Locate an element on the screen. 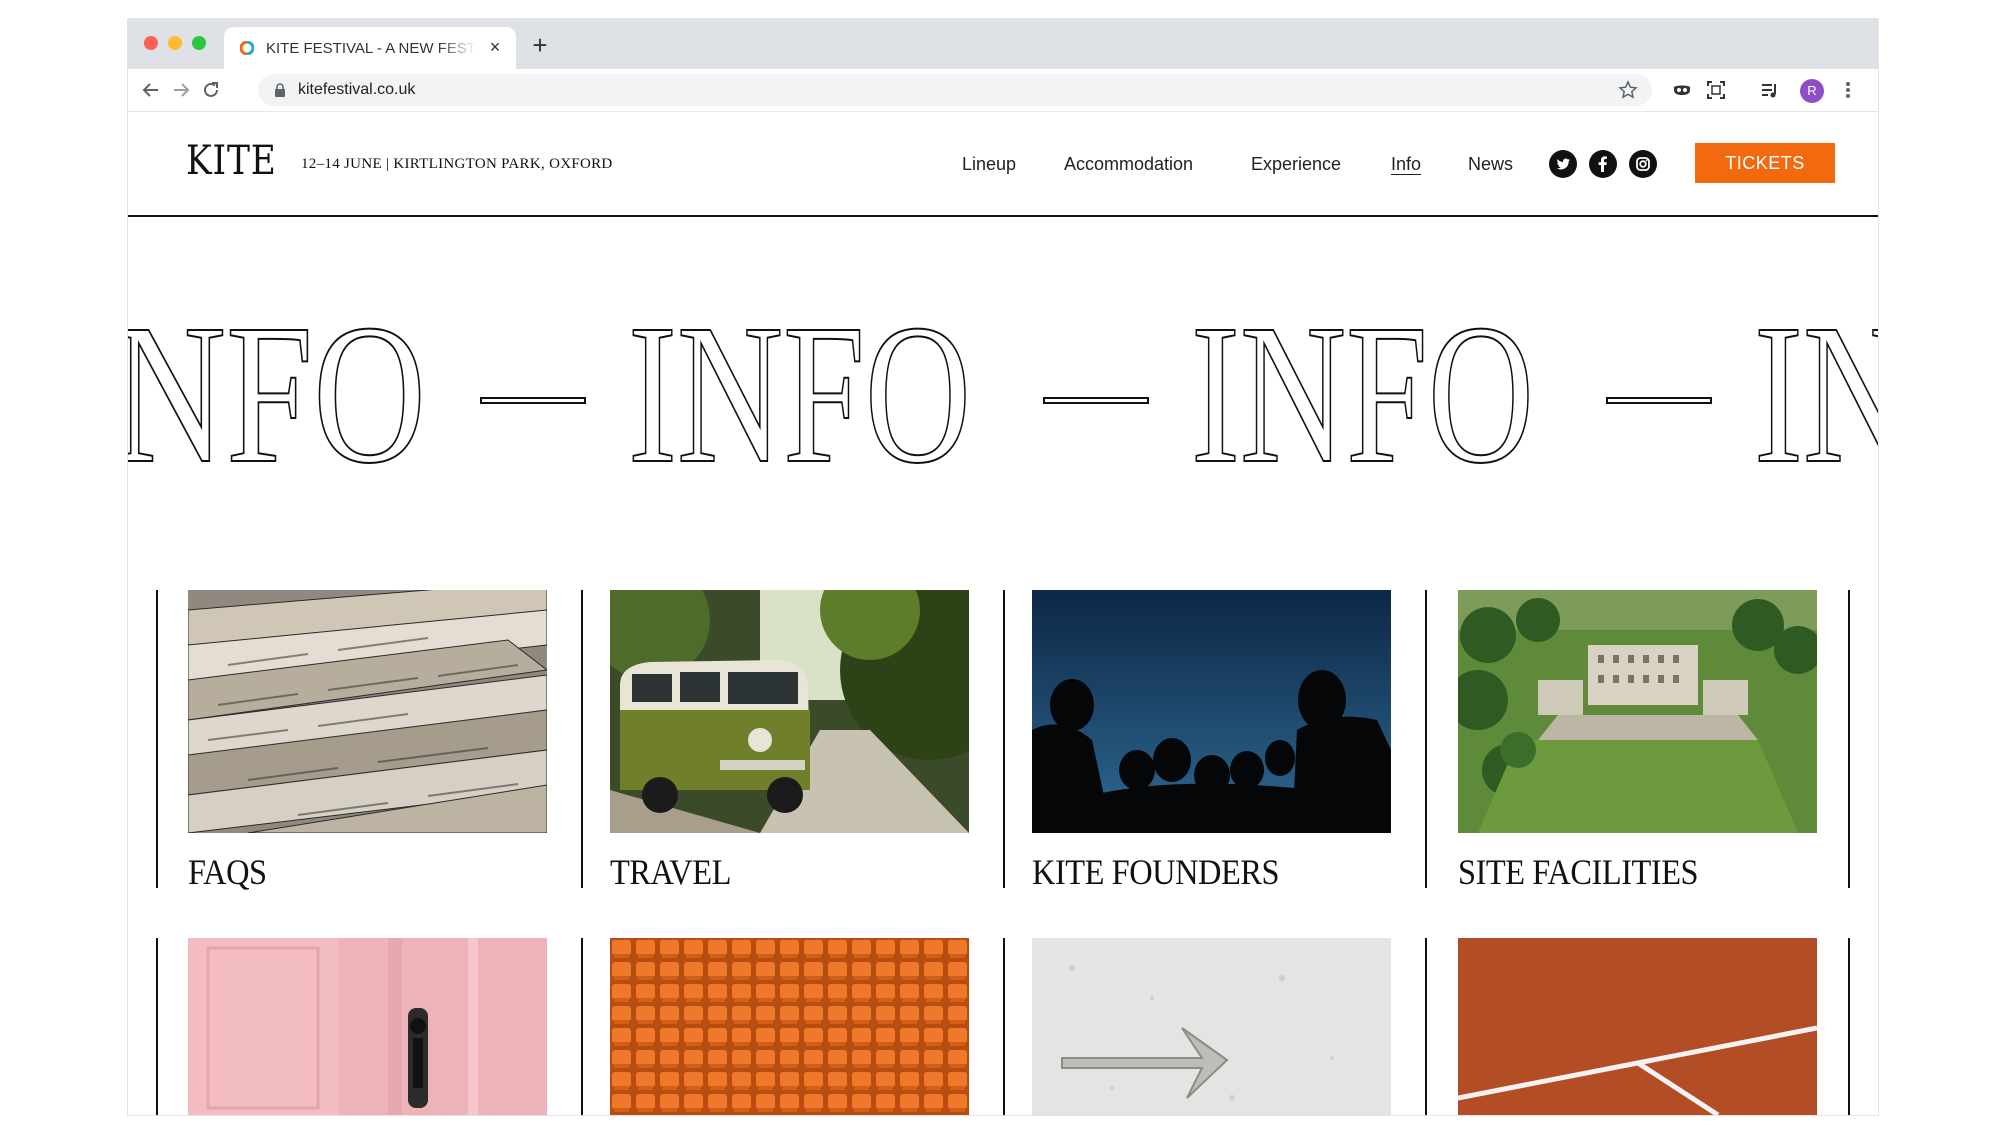 This screenshot has height=1125, width=2000. arrow-concrete-image is located at coordinates (1211, 1026).